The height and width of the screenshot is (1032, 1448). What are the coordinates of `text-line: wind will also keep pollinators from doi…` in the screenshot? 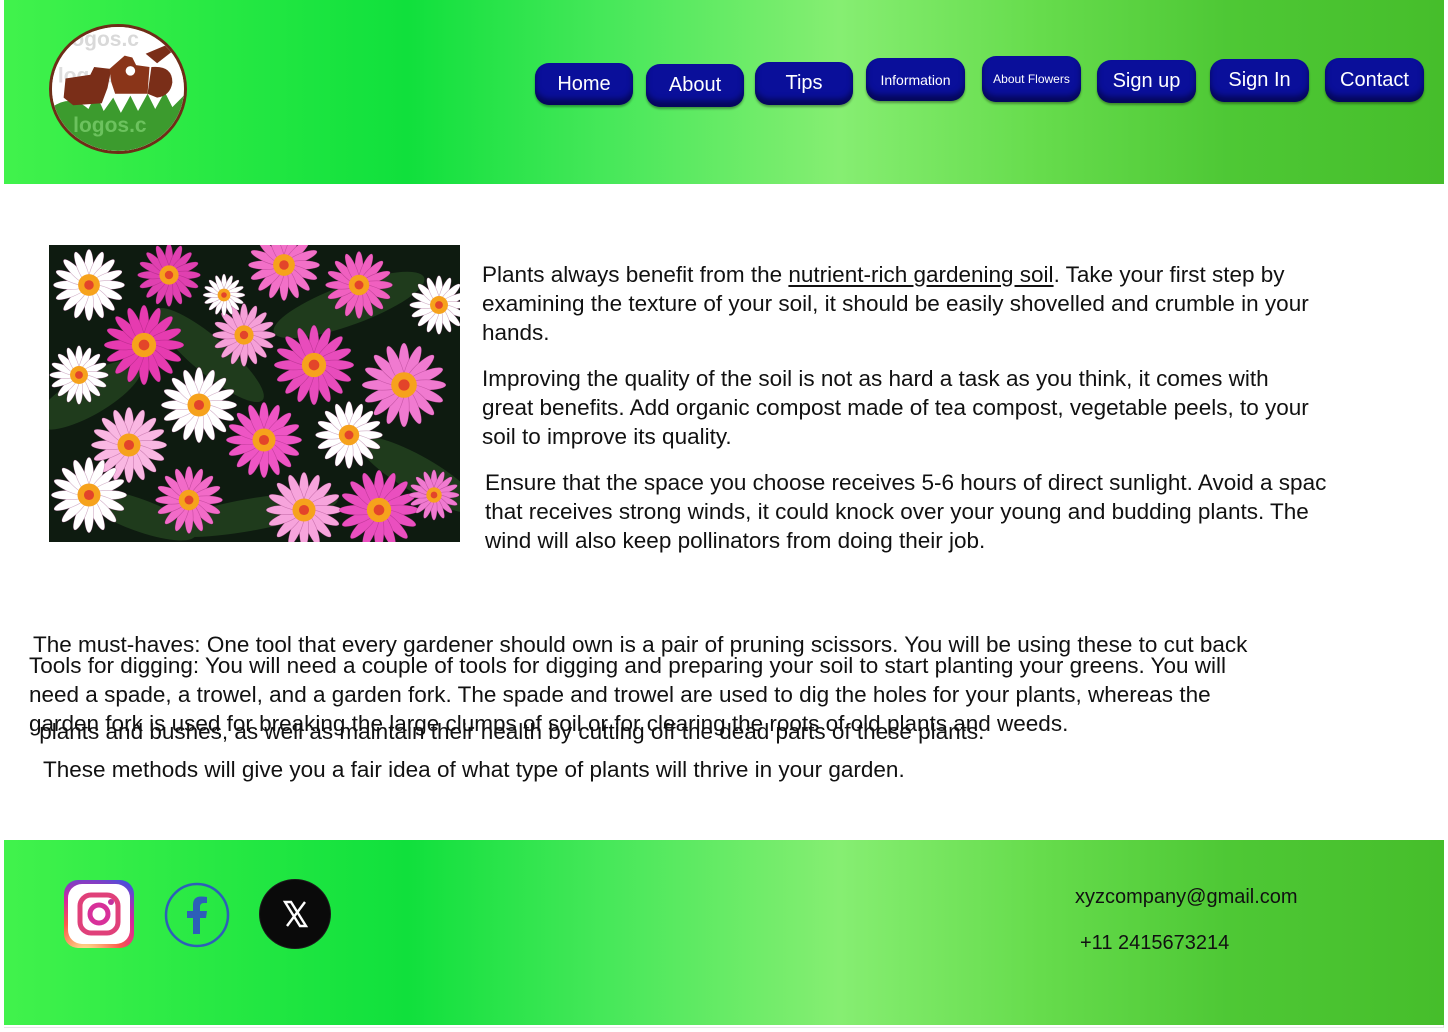 It's located at (735, 540).